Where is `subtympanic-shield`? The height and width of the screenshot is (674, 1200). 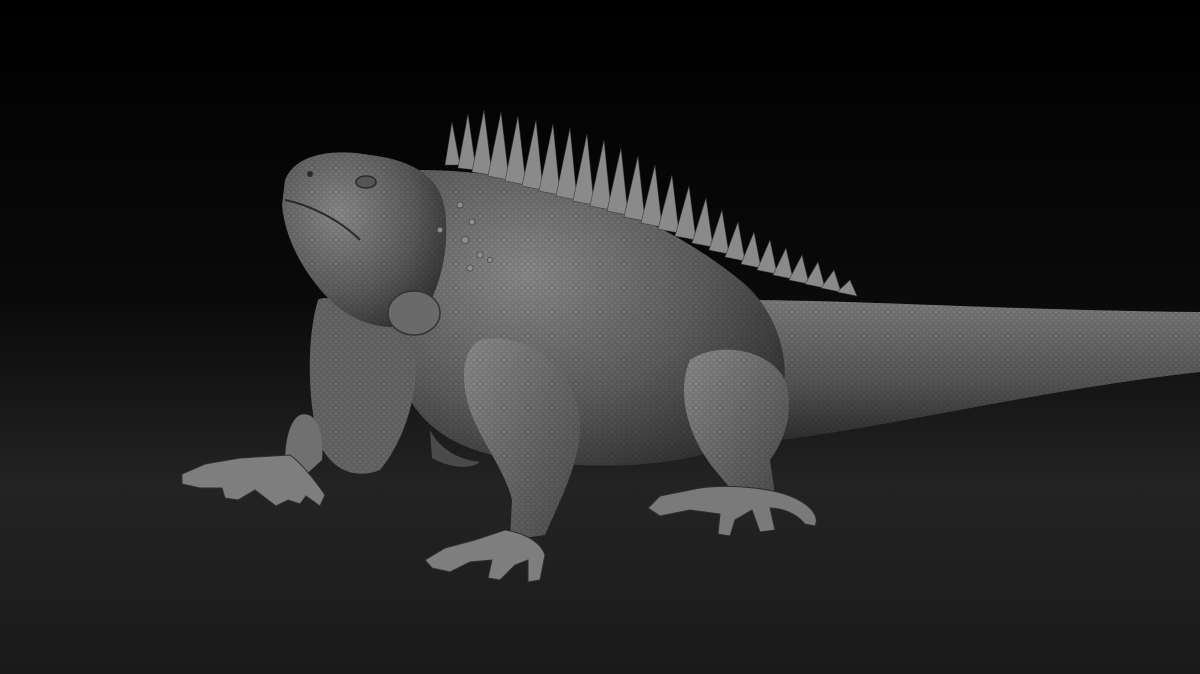
subtympanic-shield is located at coordinates (414, 313).